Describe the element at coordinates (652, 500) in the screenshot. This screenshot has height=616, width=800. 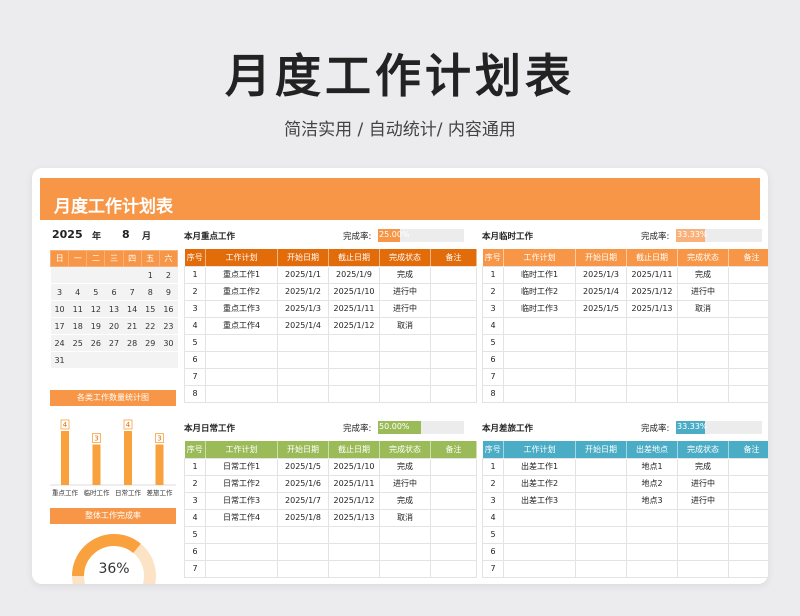
I see `table-cell: 地点3` at that location.